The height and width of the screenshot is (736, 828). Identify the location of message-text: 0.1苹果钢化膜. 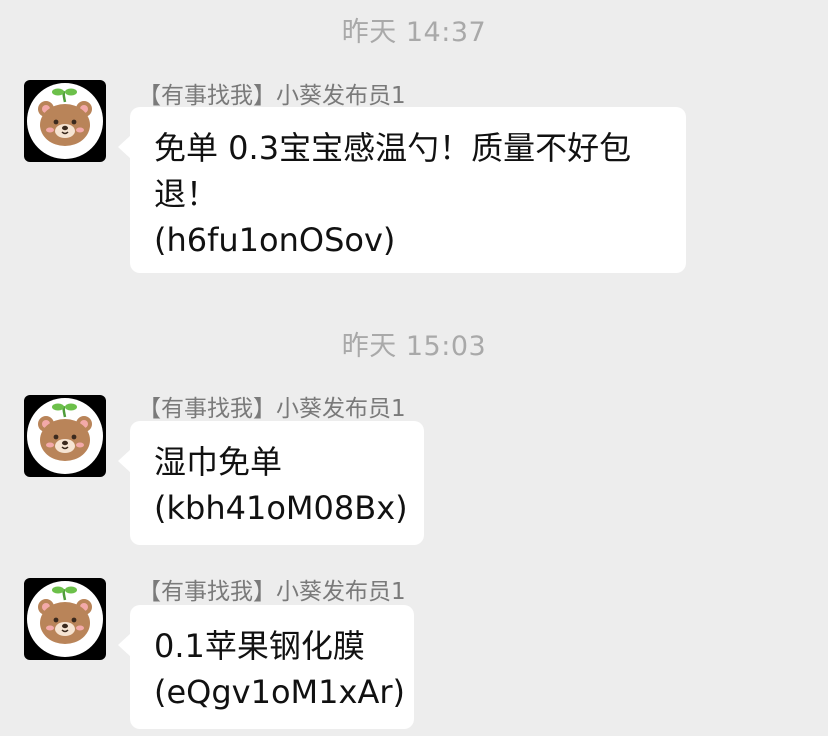
(259, 646).